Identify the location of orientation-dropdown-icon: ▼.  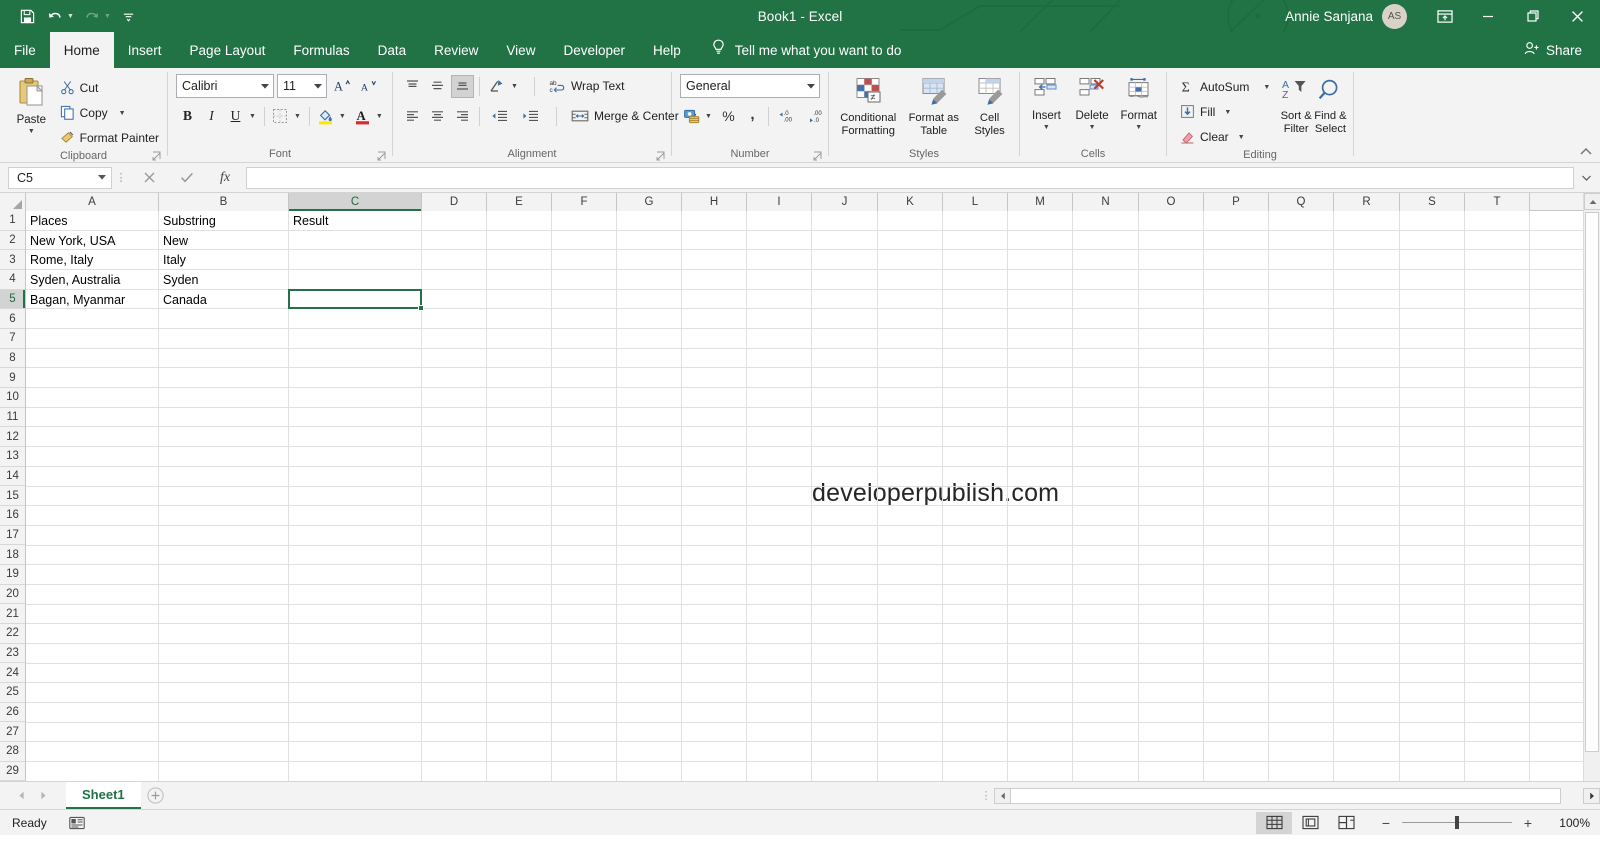
(514, 86).